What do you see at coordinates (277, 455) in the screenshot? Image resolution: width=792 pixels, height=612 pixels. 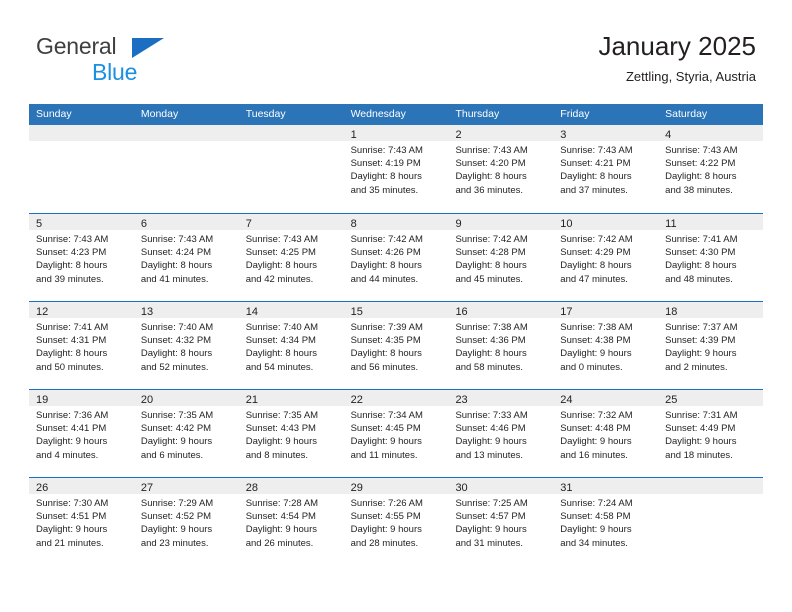 I see `daylight-text: and 8 minutes.` at bounding box center [277, 455].